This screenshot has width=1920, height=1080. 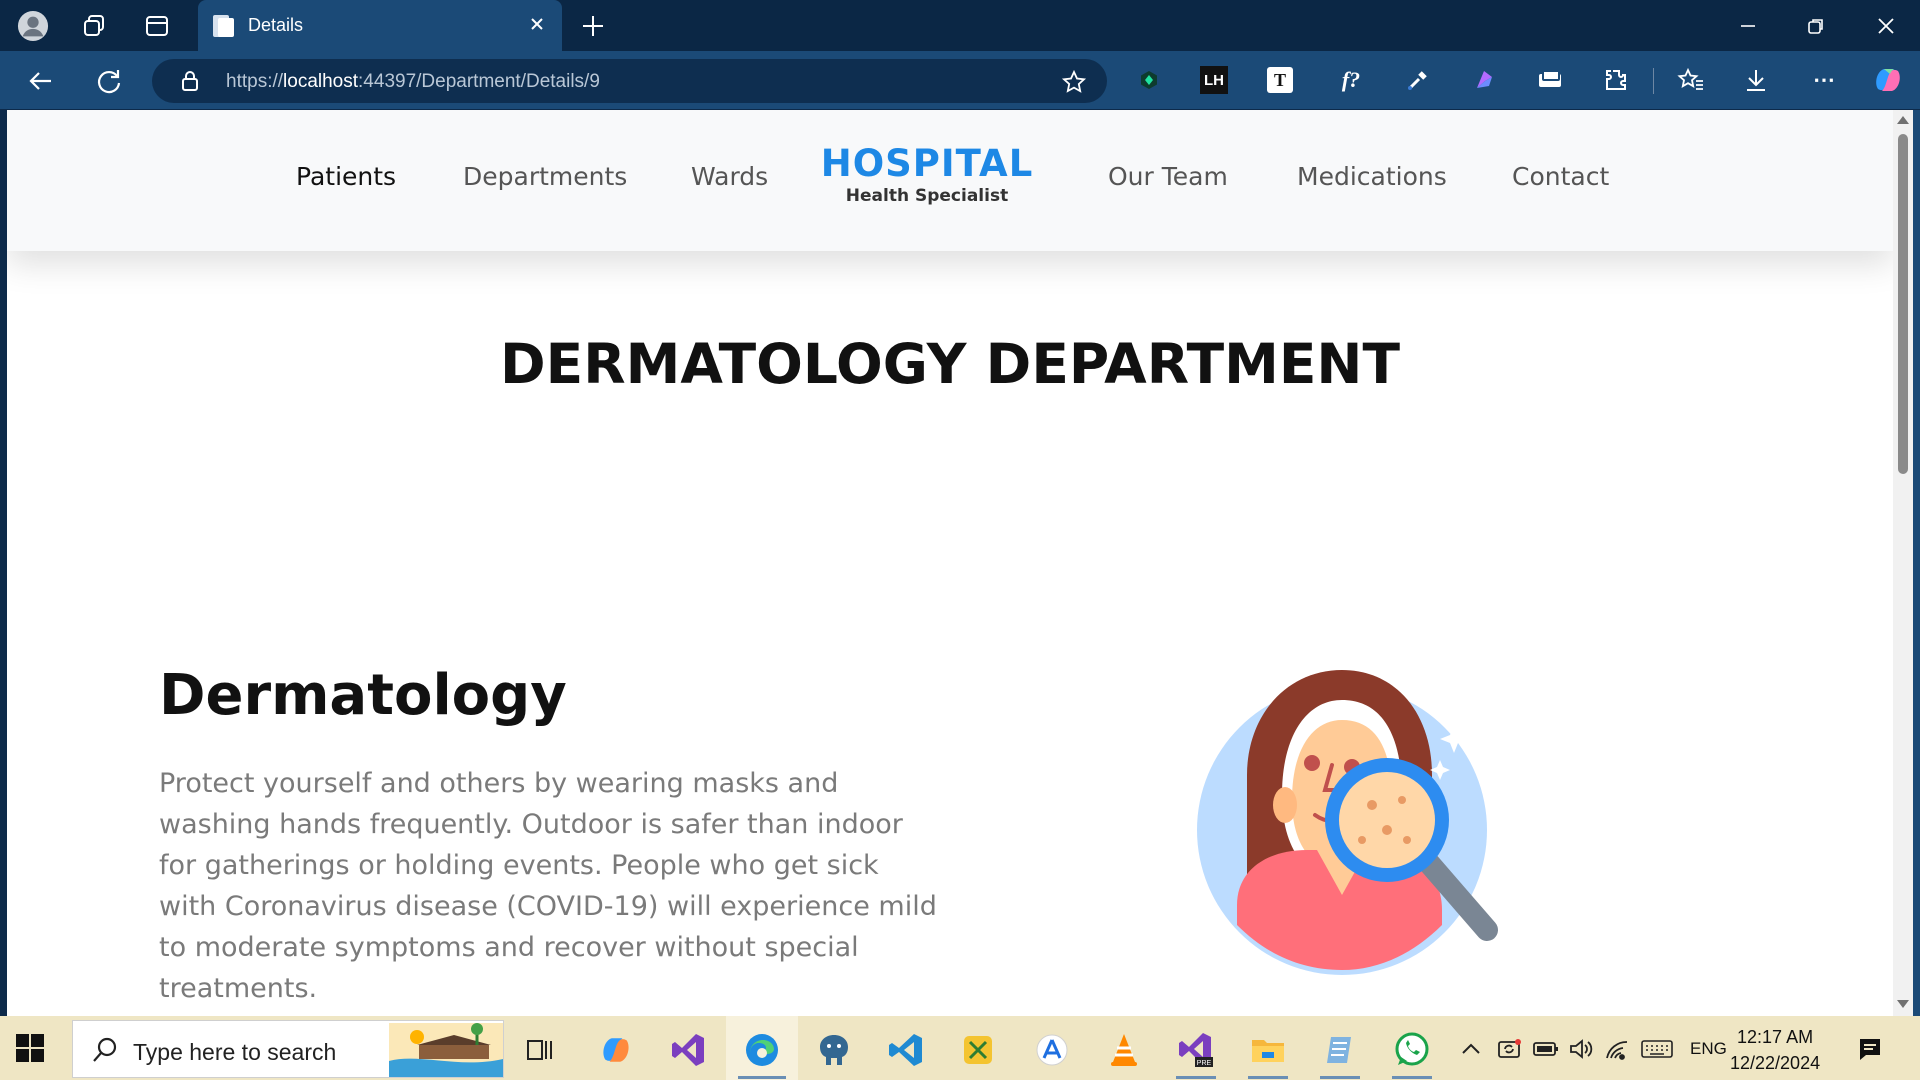 What do you see at coordinates (1653, 81) in the screenshot?
I see `toolbar-divider` at bounding box center [1653, 81].